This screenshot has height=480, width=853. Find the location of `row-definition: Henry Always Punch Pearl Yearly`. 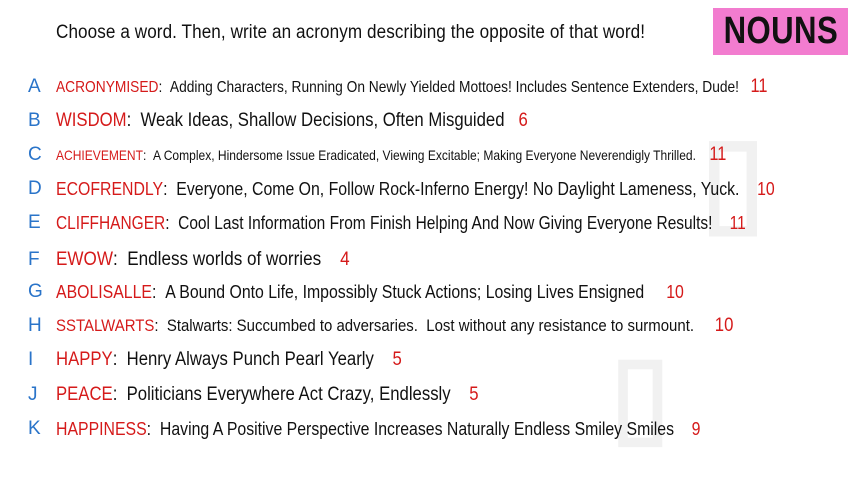

row-definition: Henry Always Punch Pearl Yearly is located at coordinates (250, 359).